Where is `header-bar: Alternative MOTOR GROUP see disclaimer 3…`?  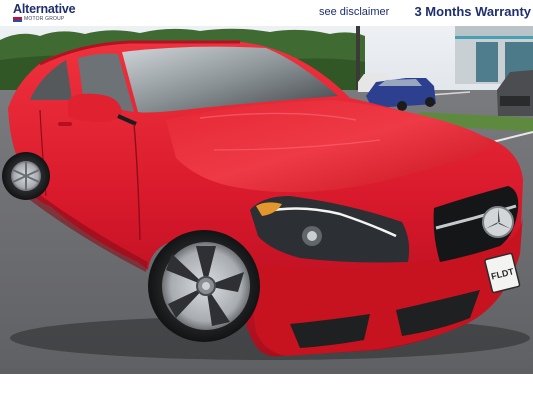
header-bar: Alternative MOTOR GROUP see disclaimer 3… is located at coordinates (266, 13).